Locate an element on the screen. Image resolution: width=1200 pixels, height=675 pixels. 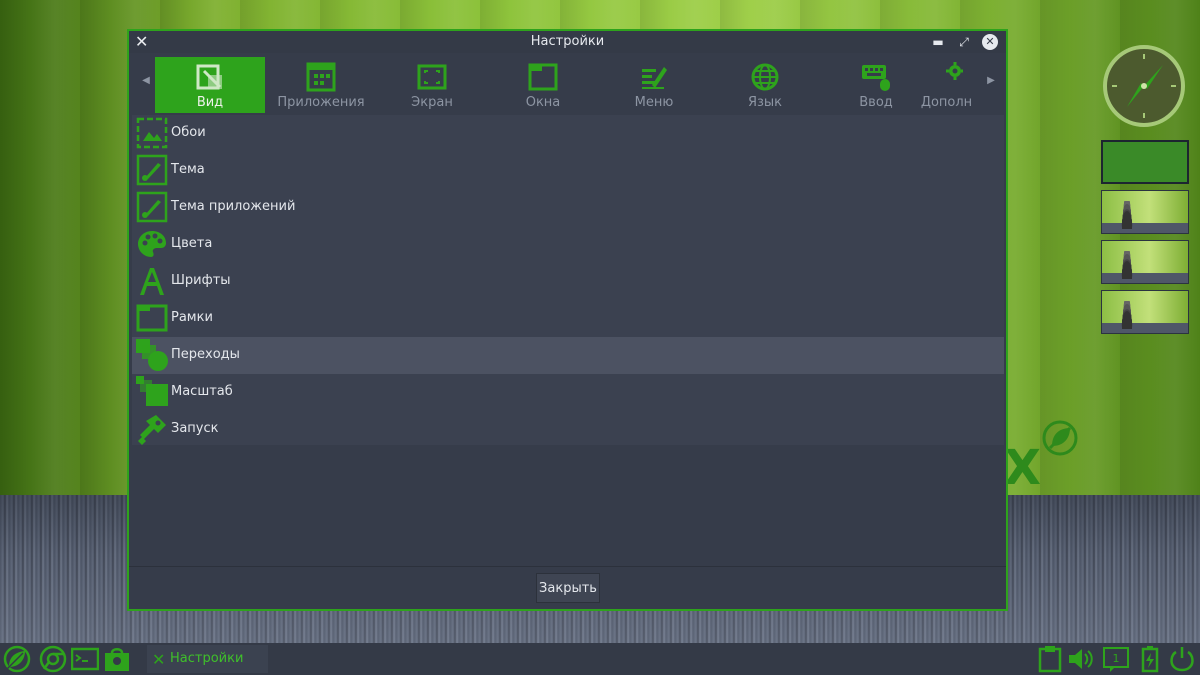
list-item: Запуск is located at coordinates (568, 429).